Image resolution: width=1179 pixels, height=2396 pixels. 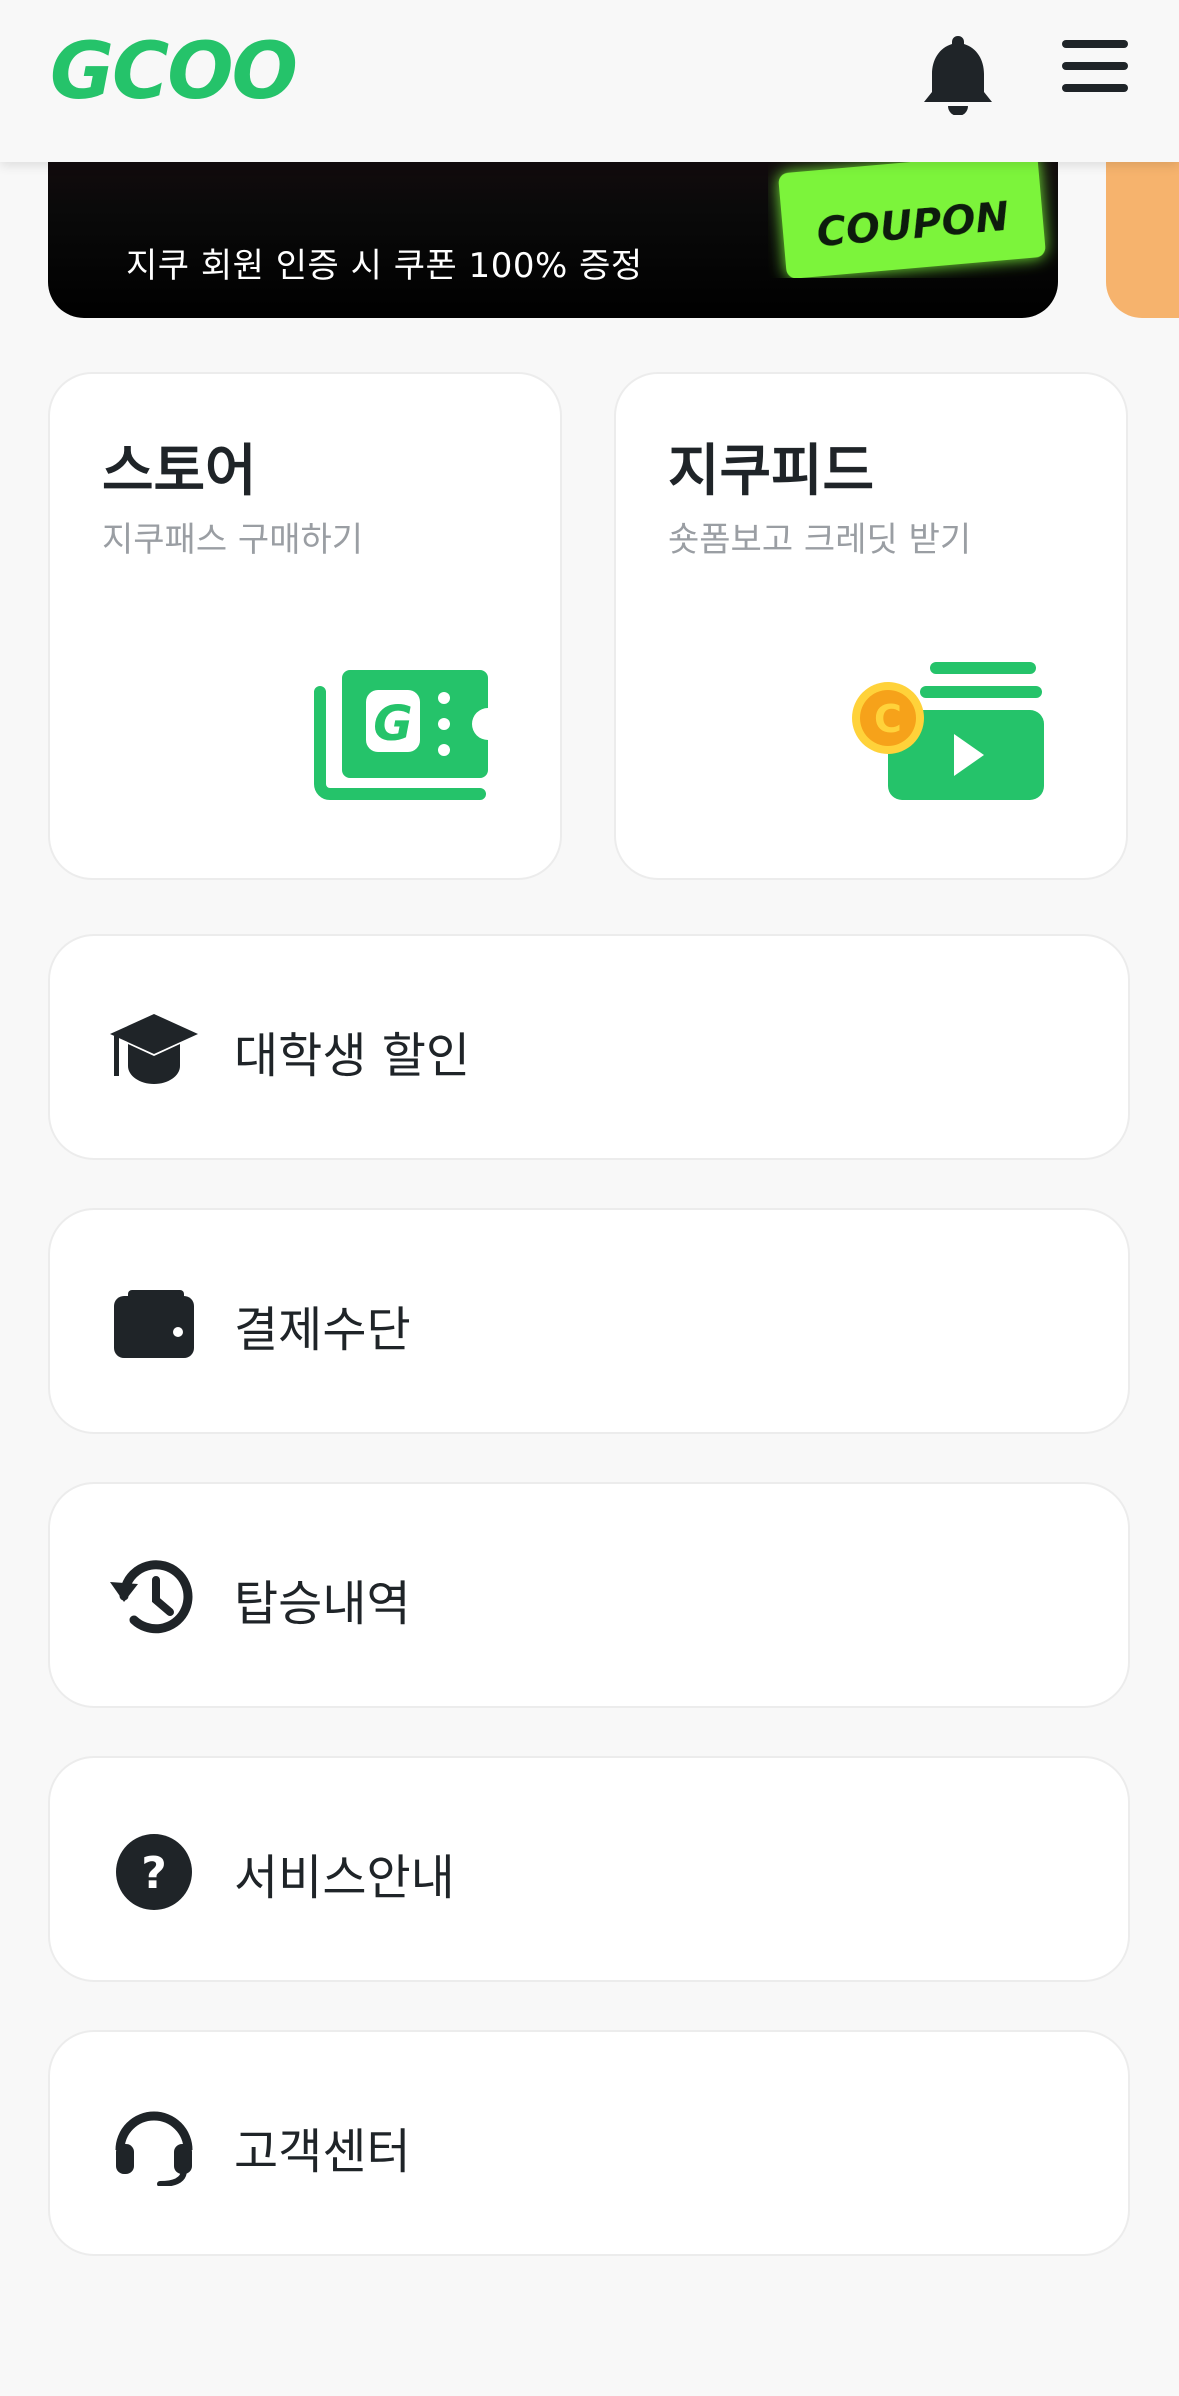 What do you see at coordinates (173, 72) in the screenshot?
I see `svg-text: GCOO` at bounding box center [173, 72].